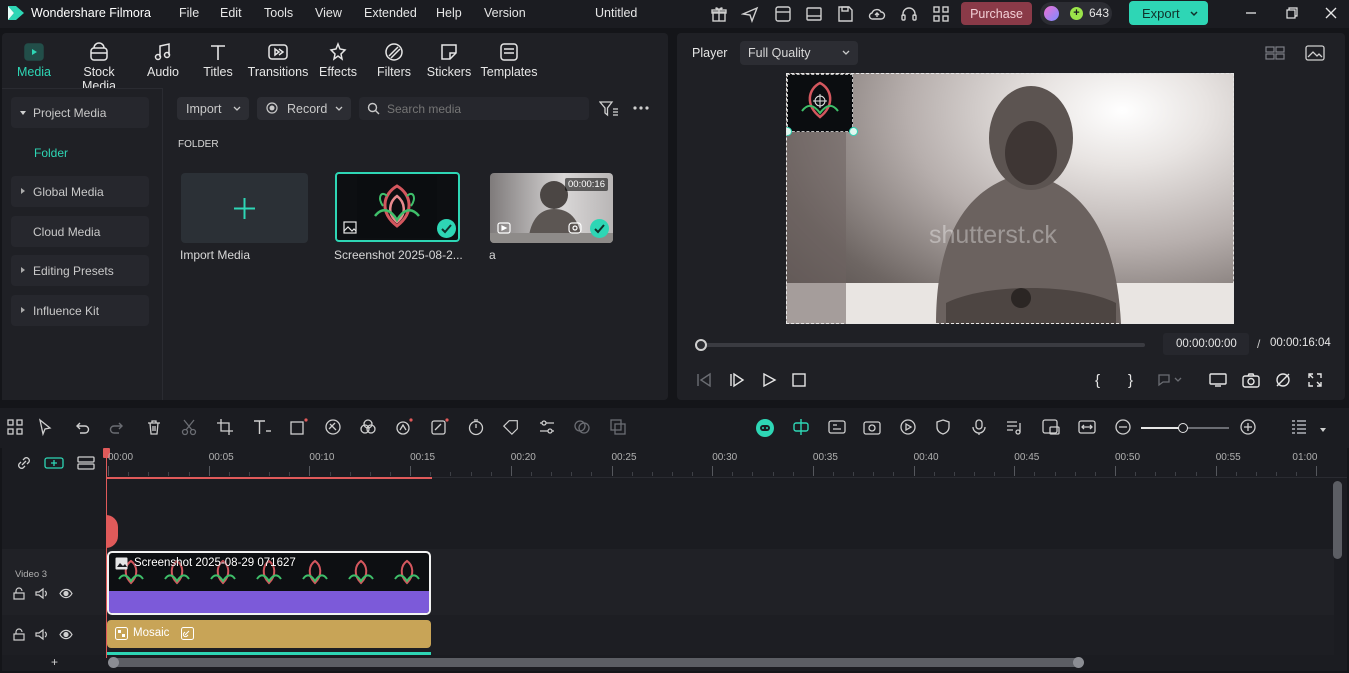 This screenshot has width=1349, height=673. I want to click on play-frame-icon, so click(737, 381).